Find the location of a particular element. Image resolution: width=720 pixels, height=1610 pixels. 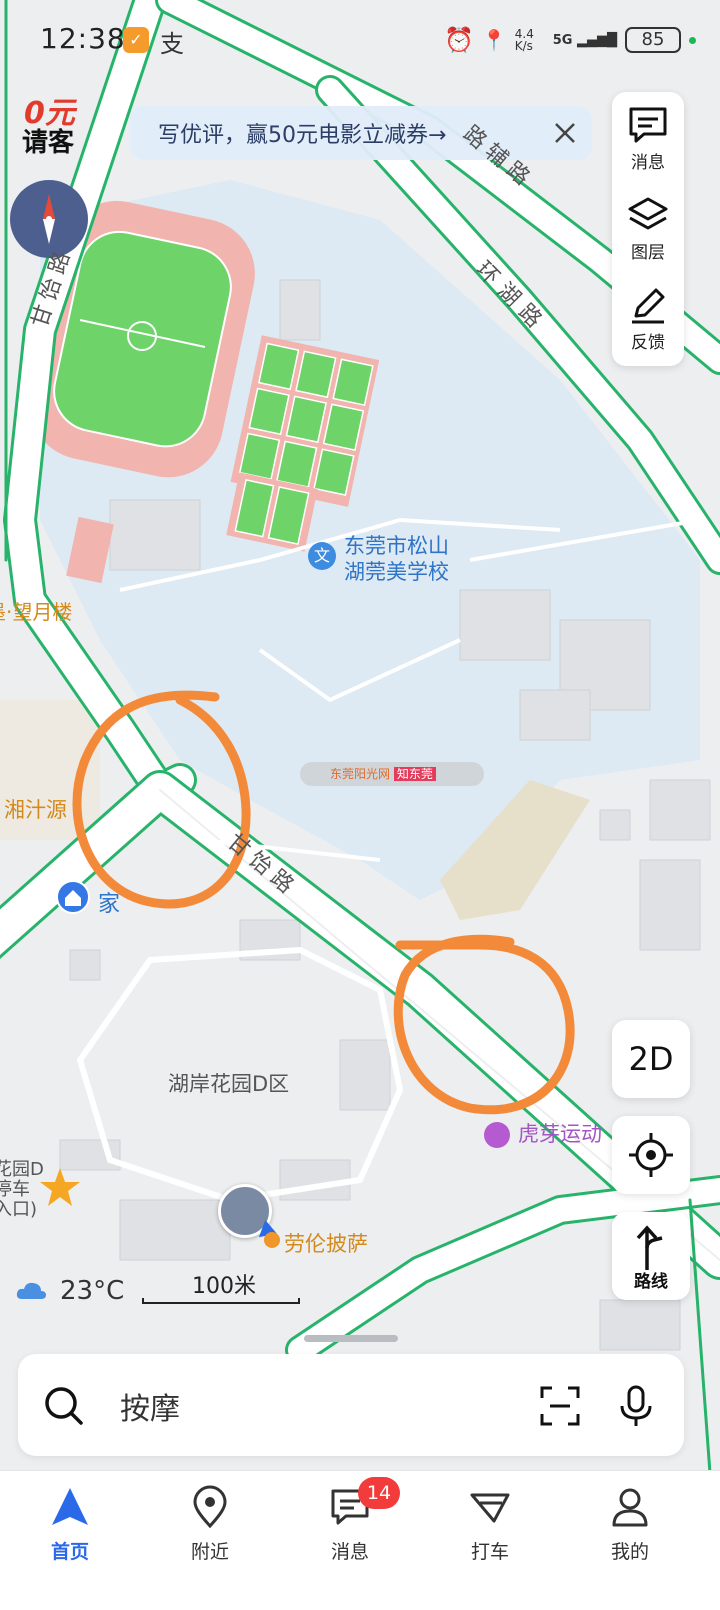

tab-nearby: 附近 is located at coordinates (210, 1524).